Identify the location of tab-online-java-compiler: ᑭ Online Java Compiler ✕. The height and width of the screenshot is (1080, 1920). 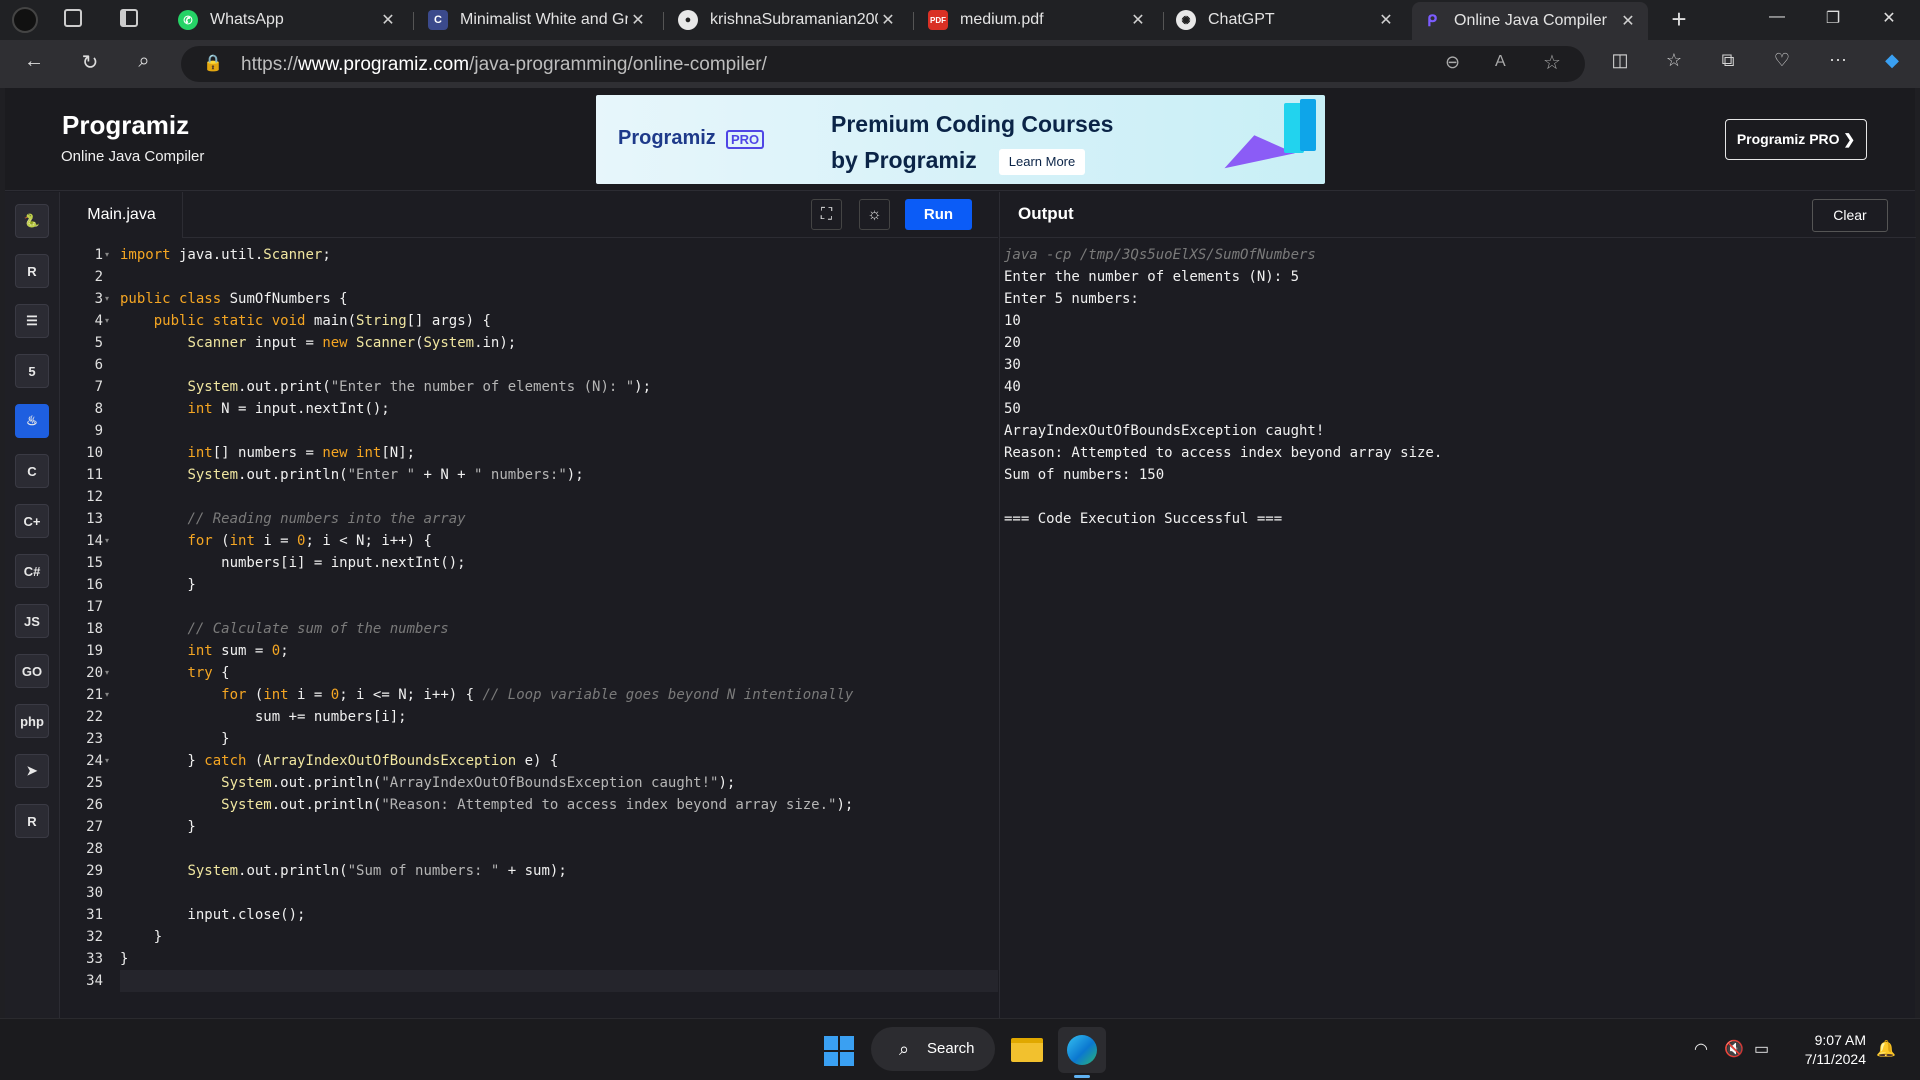
(1530, 21).